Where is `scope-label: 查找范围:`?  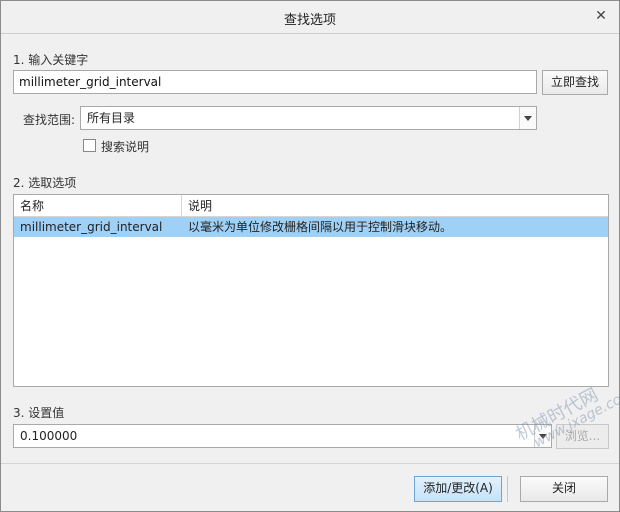 scope-label: 查找范围: is located at coordinates (49, 120).